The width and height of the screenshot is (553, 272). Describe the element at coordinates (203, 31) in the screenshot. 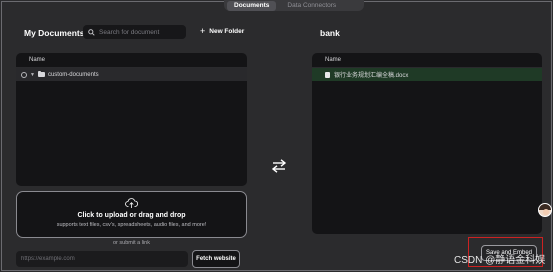

I see `plus-icon: +` at that location.